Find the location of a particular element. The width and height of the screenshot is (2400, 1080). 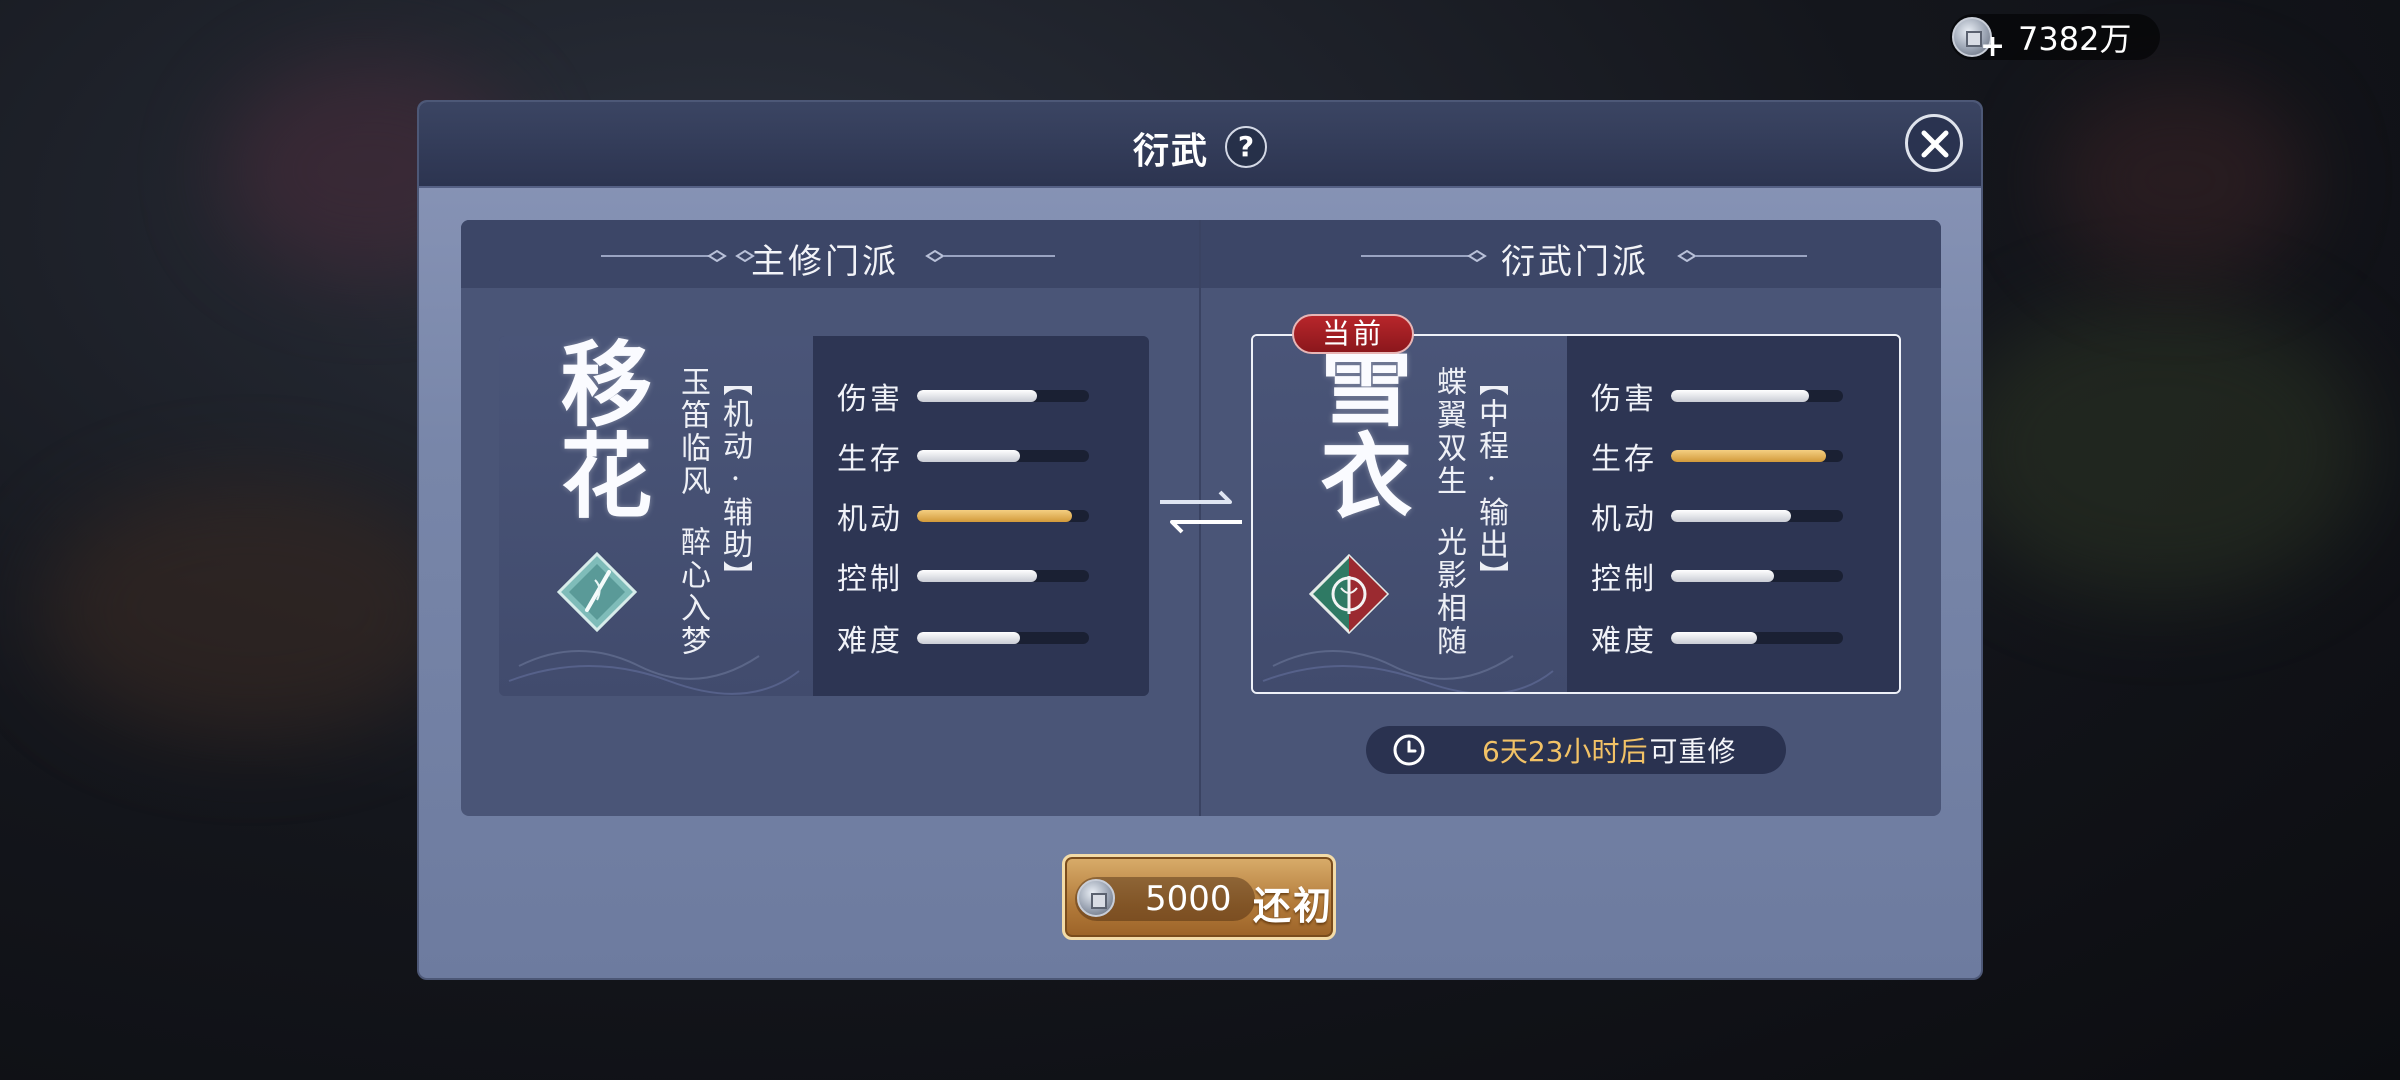

school-role: 【中程 · 输出】 is located at coordinates (1490, 479).